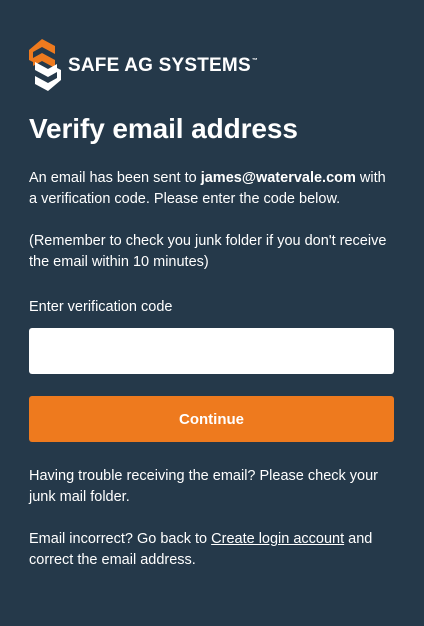  I want to click on verification-code-input, so click(211, 351).